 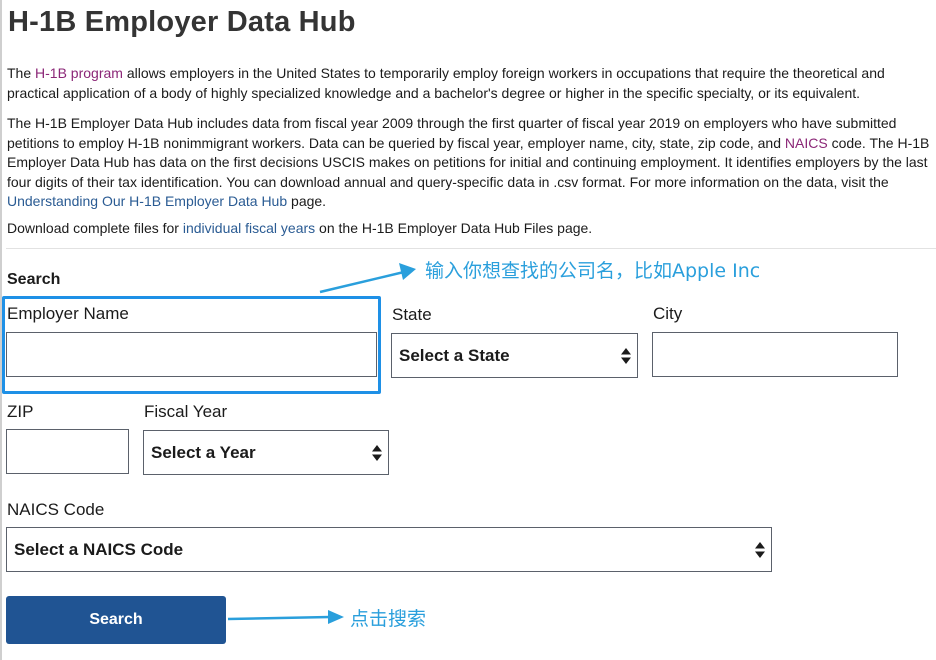 I want to click on employer-name-label: Employer Name, so click(x=68, y=313).